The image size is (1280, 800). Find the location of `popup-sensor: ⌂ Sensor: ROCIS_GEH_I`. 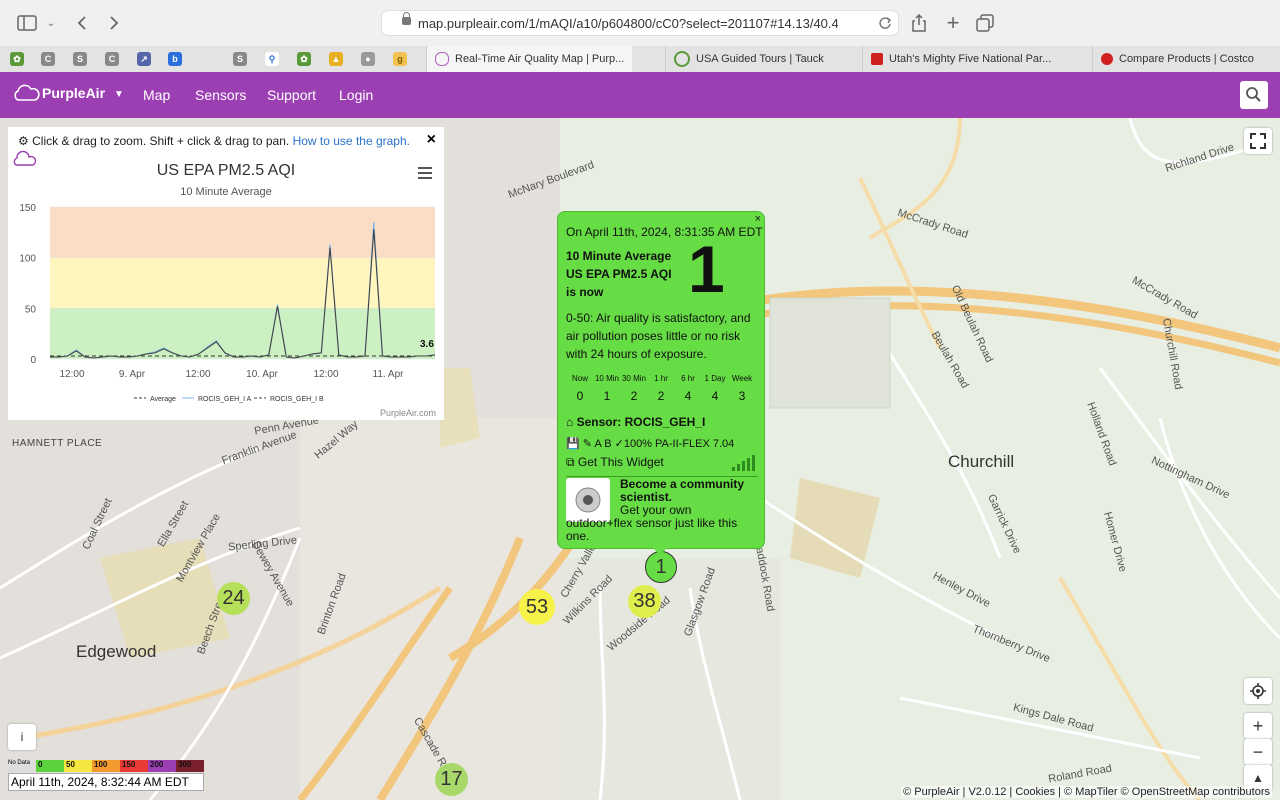

popup-sensor: ⌂ Sensor: ROCIS_GEH_I is located at coordinates (635, 422).